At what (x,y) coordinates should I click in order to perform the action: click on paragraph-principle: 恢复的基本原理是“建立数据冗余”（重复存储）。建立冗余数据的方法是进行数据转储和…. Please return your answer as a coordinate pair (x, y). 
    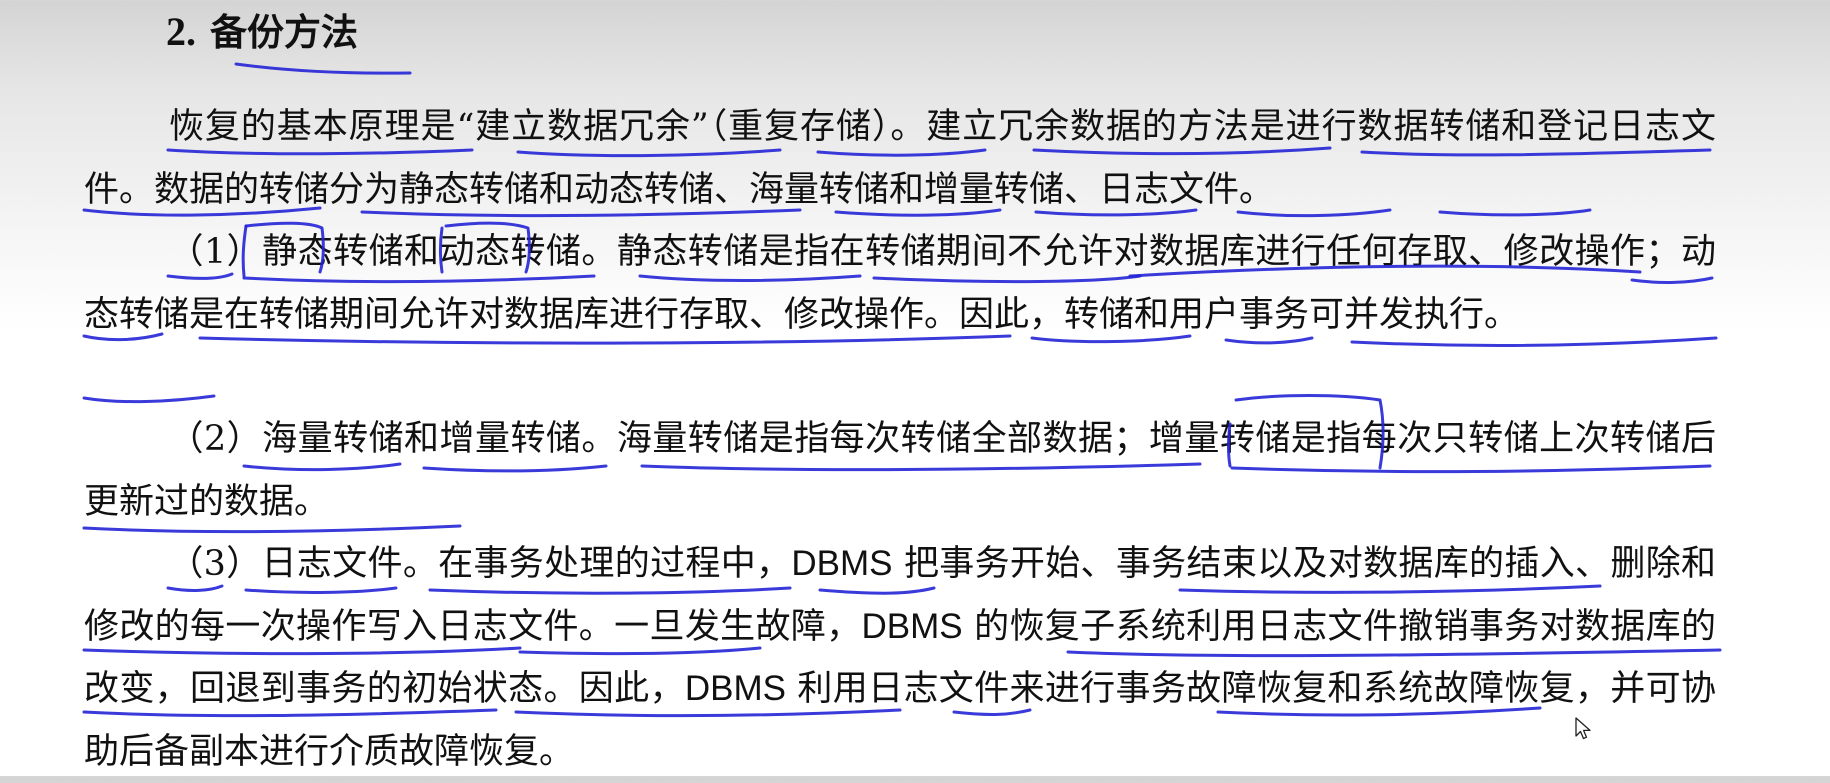
    Looking at the image, I should click on (900, 158).